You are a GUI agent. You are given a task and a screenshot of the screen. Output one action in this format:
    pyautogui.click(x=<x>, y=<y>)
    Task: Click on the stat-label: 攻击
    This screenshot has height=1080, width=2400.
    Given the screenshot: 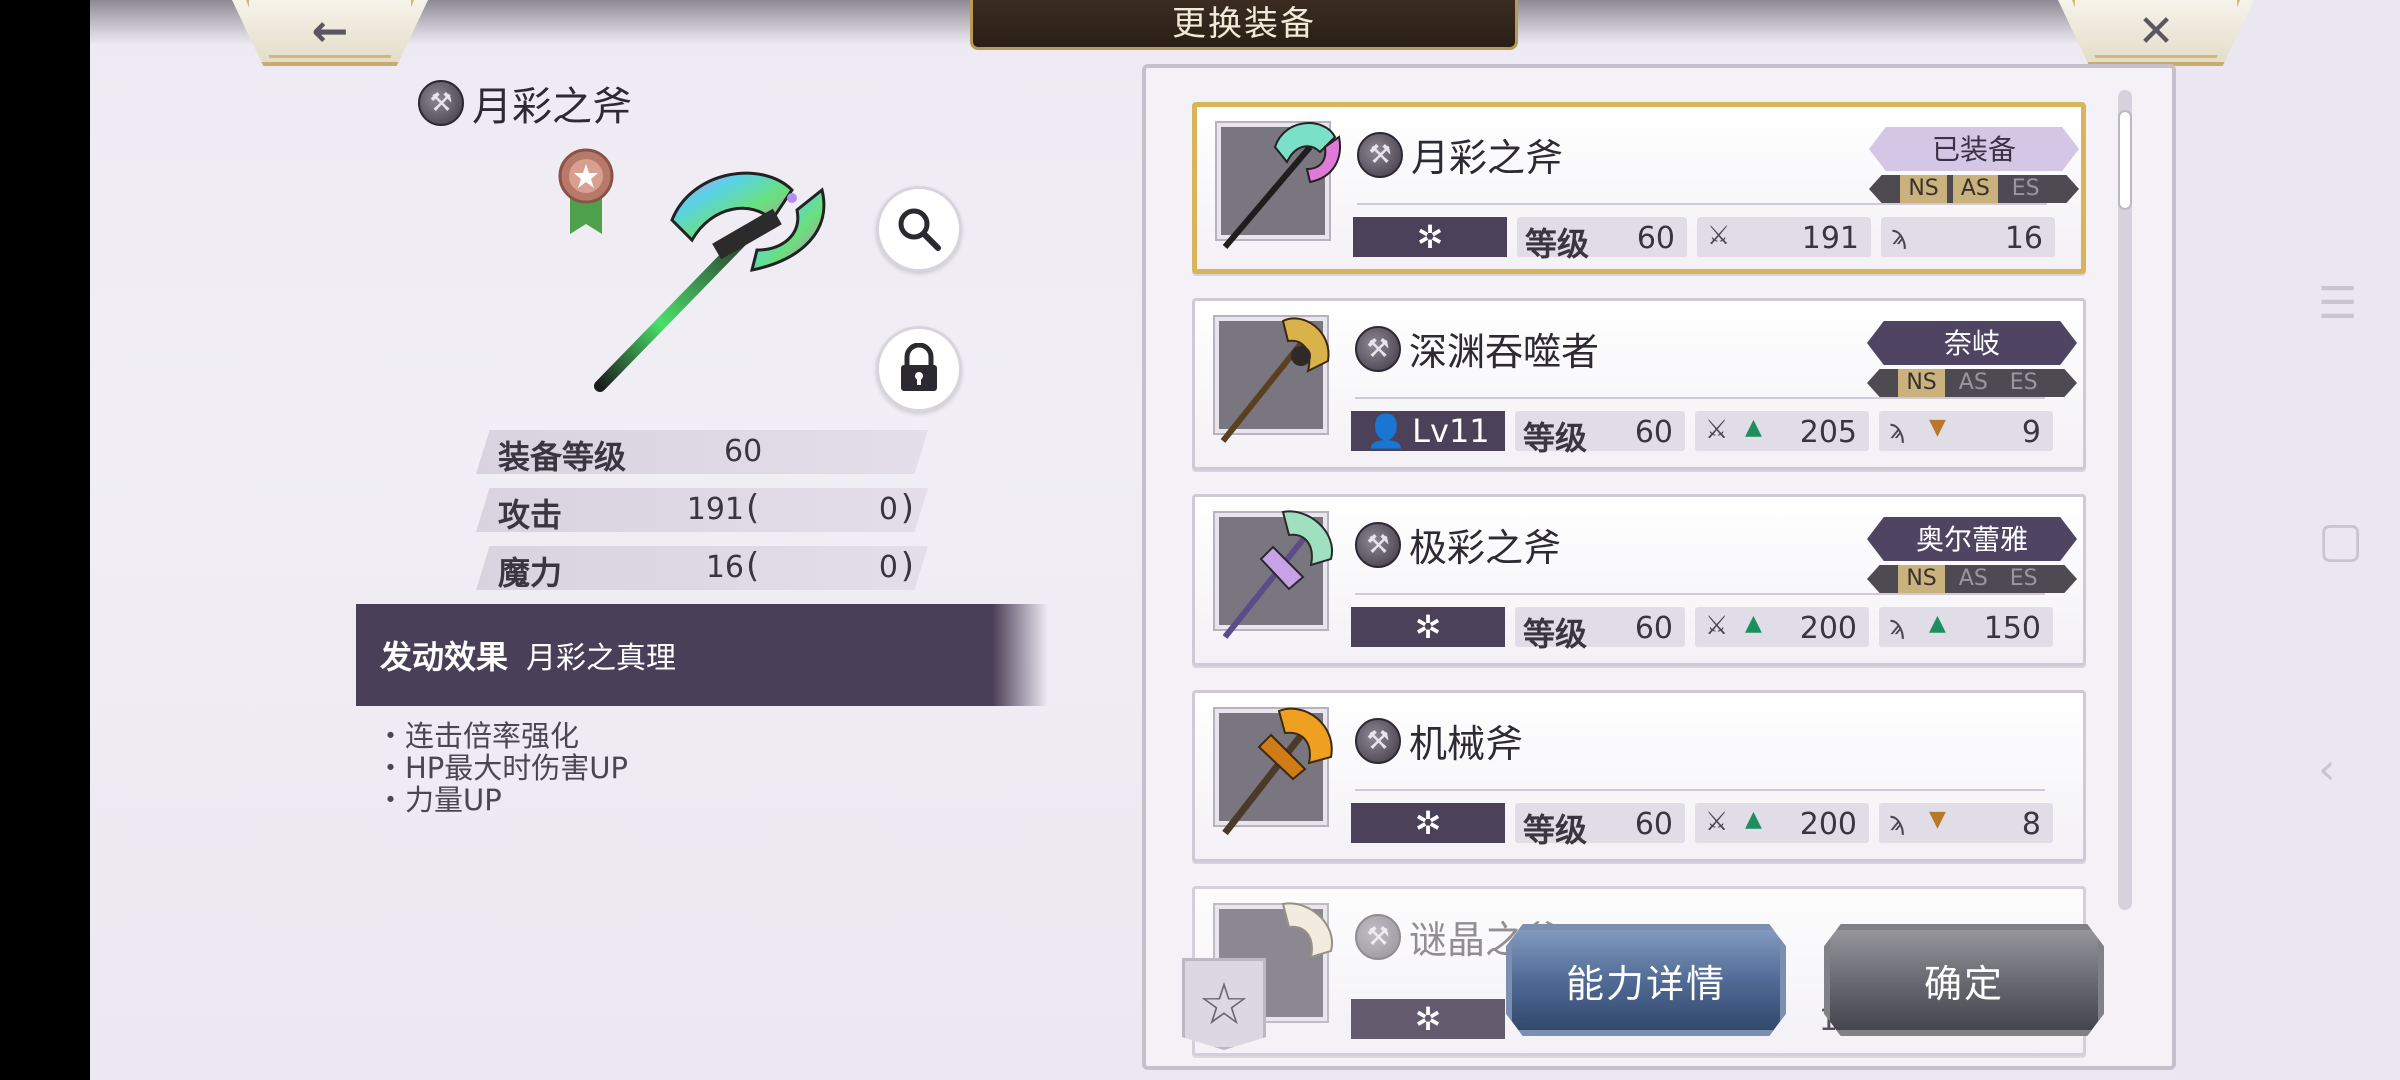 What is the action you would take?
    pyautogui.click(x=530, y=515)
    